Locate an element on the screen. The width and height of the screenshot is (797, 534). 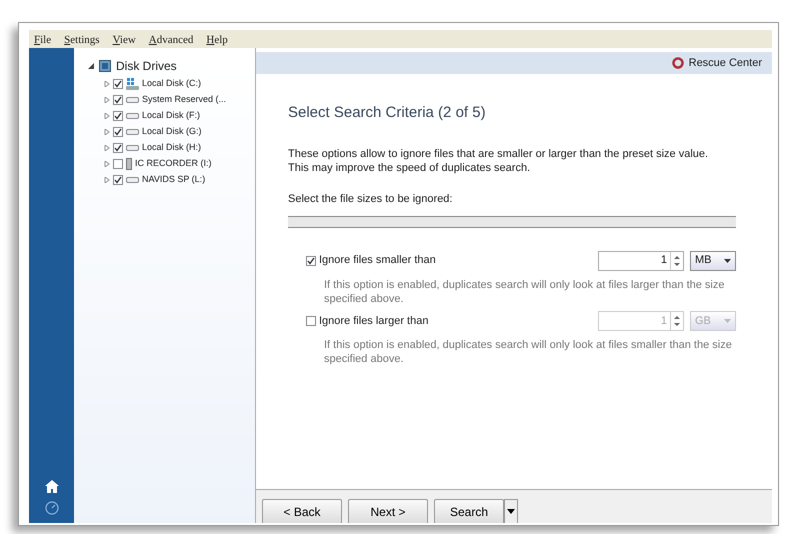
menu-item: Help is located at coordinates (217, 39).